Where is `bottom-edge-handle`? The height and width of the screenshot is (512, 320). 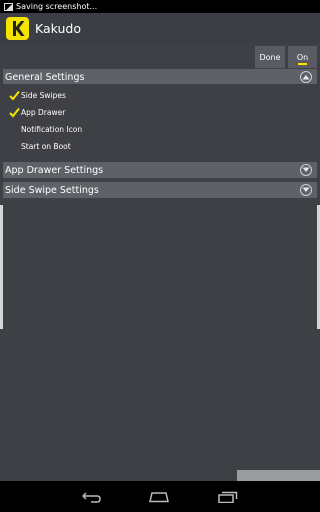 bottom-edge-handle is located at coordinates (278, 475).